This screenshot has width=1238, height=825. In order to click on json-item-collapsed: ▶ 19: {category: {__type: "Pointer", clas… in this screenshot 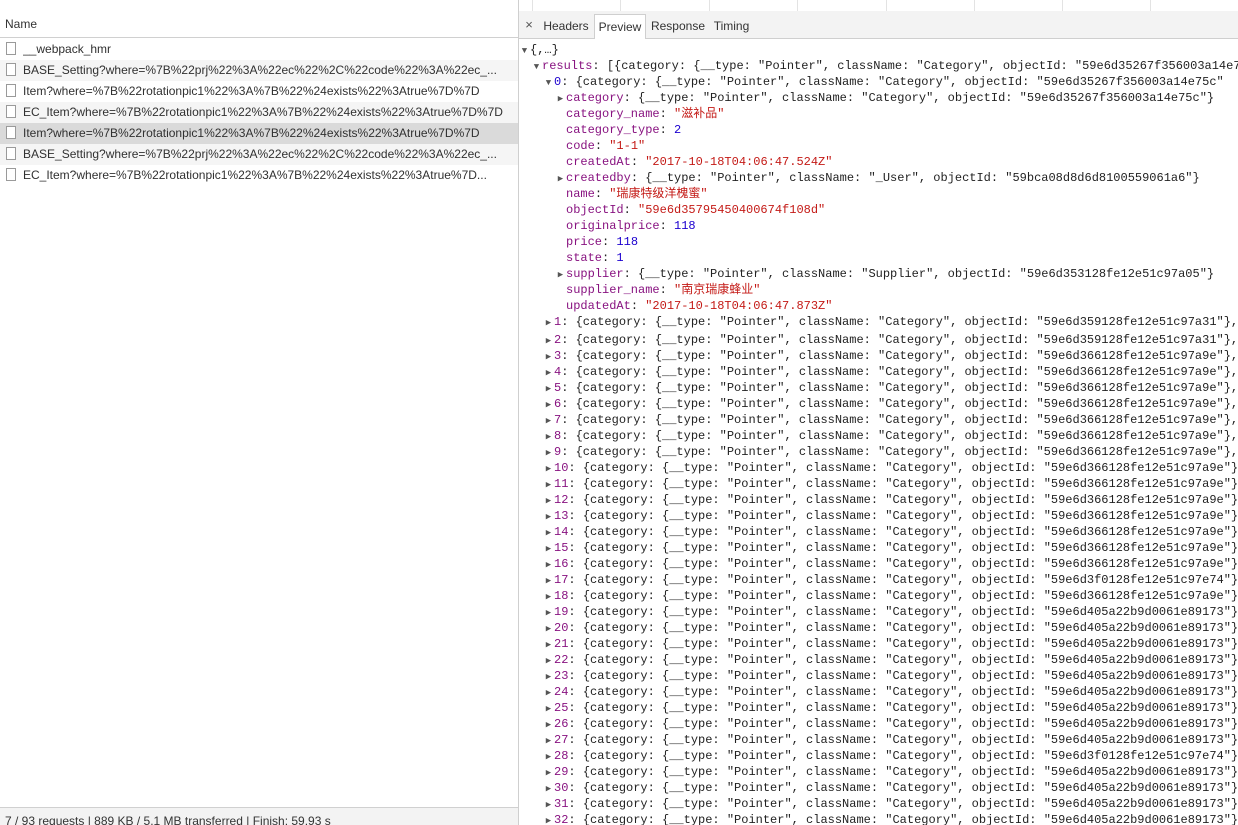, I will do `click(890, 612)`.